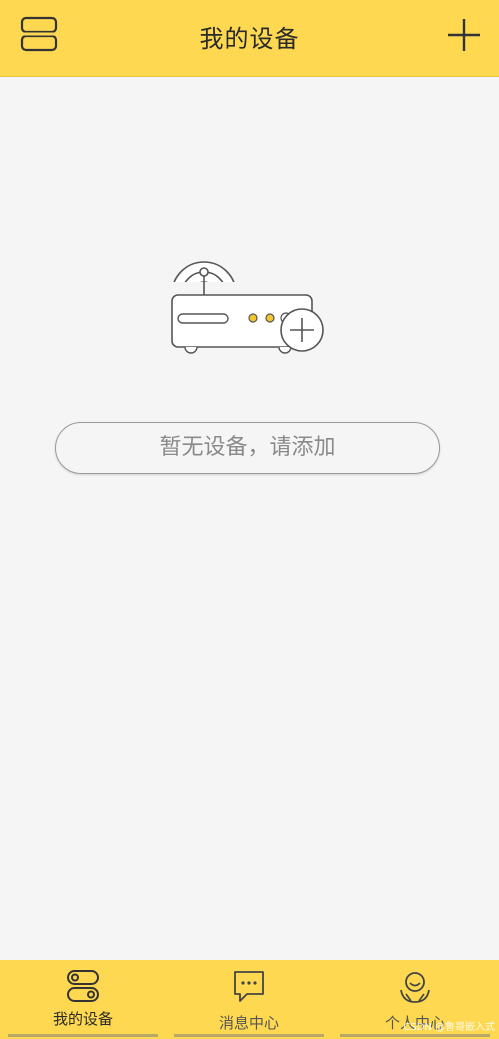  What do you see at coordinates (464, 35) in the screenshot?
I see `plus-icon` at bounding box center [464, 35].